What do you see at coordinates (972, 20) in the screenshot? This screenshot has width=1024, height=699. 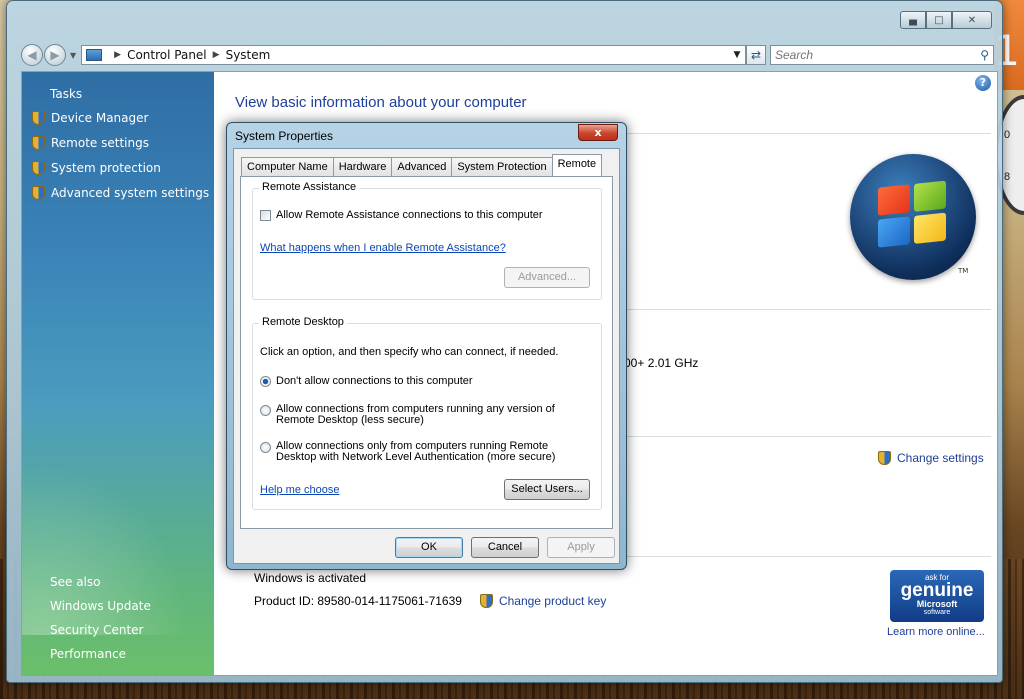 I see `close-window-button: ✕` at bounding box center [972, 20].